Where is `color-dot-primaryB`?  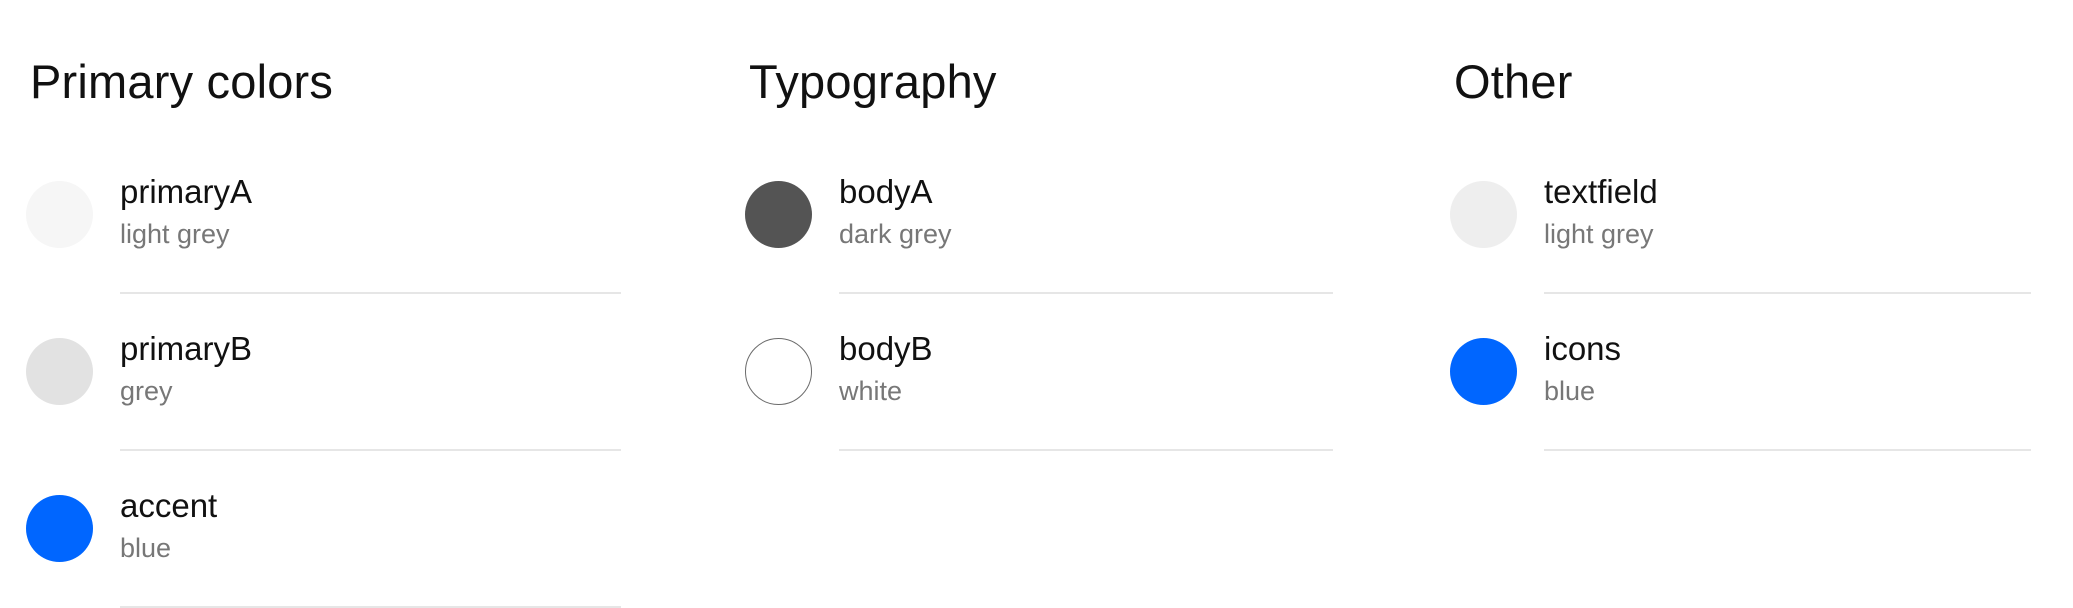
color-dot-primaryB is located at coordinates (59, 371).